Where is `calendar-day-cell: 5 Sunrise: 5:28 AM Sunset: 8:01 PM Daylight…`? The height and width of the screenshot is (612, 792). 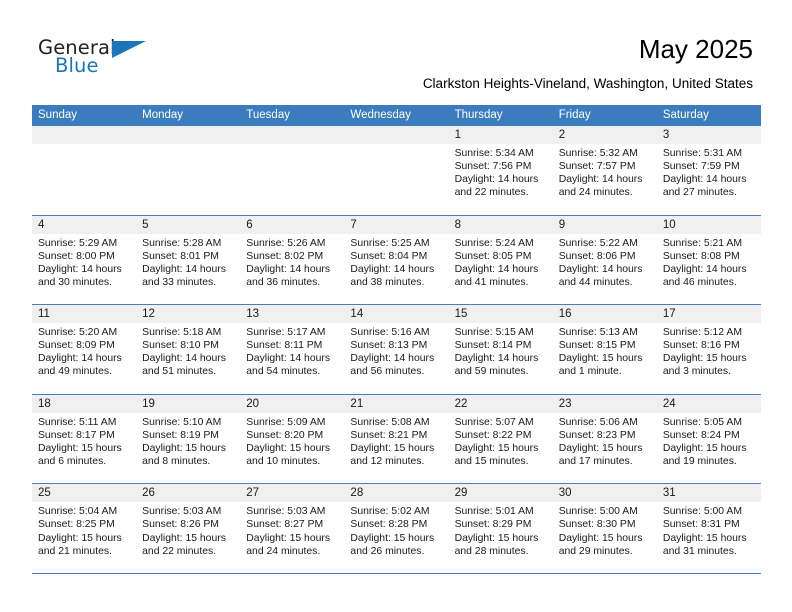
calendar-day-cell: 5 Sunrise: 5:28 AM Sunset: 8:01 PM Daylight… is located at coordinates (188, 260).